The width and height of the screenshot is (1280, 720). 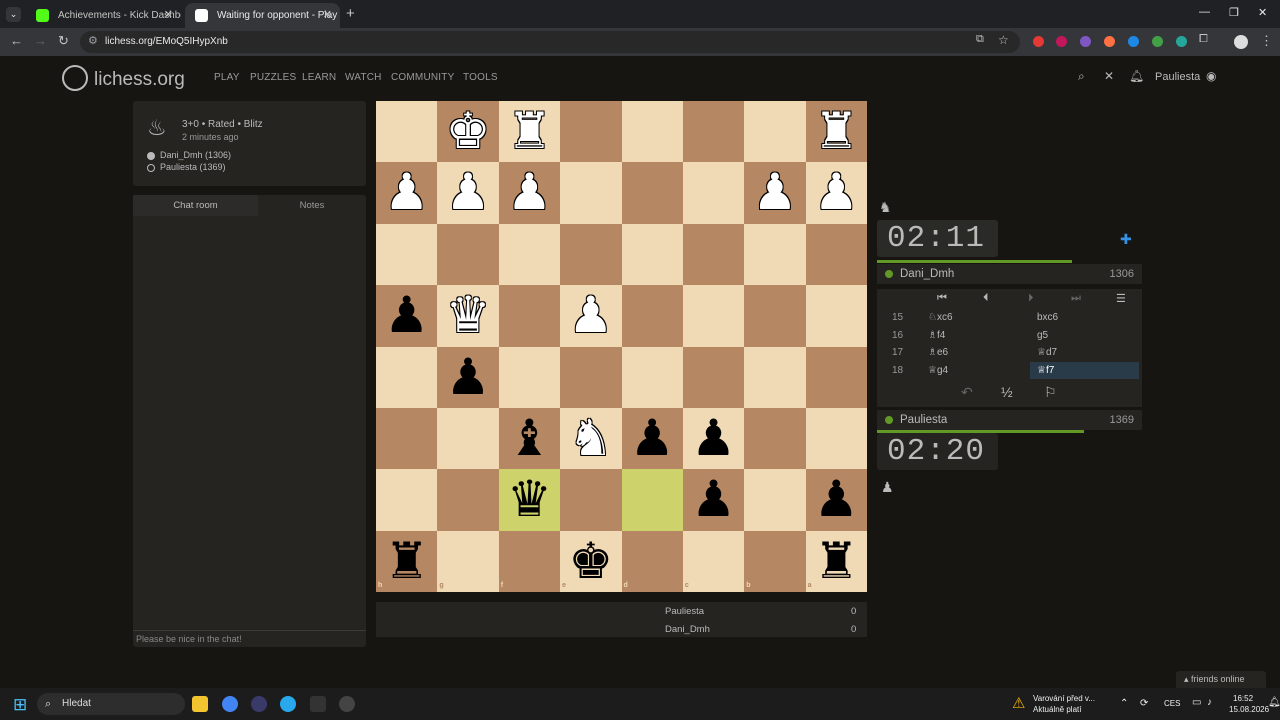 I want to click on taskbar-search: ⌕ Hledat, so click(x=111, y=704).